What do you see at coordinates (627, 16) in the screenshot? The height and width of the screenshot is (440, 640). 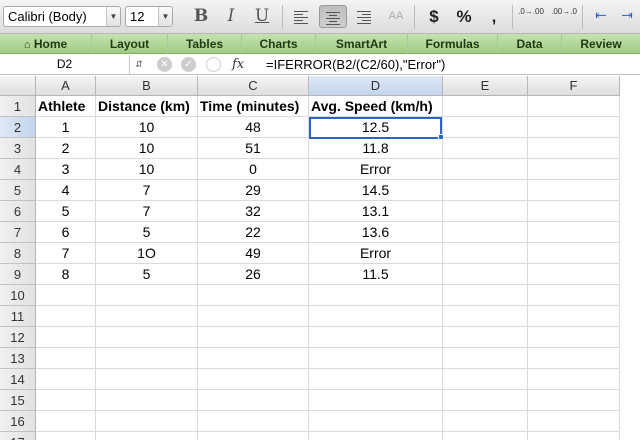 I see `indent-icon: ⇥` at bounding box center [627, 16].